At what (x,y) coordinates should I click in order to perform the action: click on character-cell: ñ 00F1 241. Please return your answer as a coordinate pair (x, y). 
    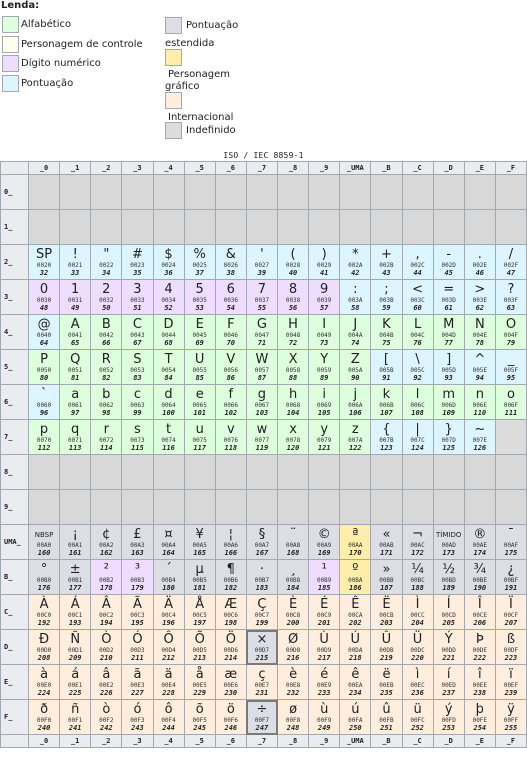
    Looking at the image, I should click on (75, 717).